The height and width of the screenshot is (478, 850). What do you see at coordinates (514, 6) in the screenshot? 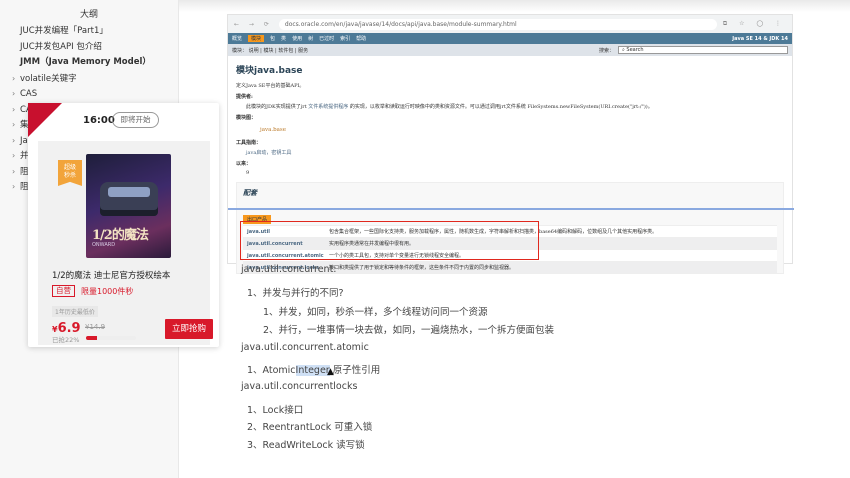
I see `top-shadow` at bounding box center [514, 6].